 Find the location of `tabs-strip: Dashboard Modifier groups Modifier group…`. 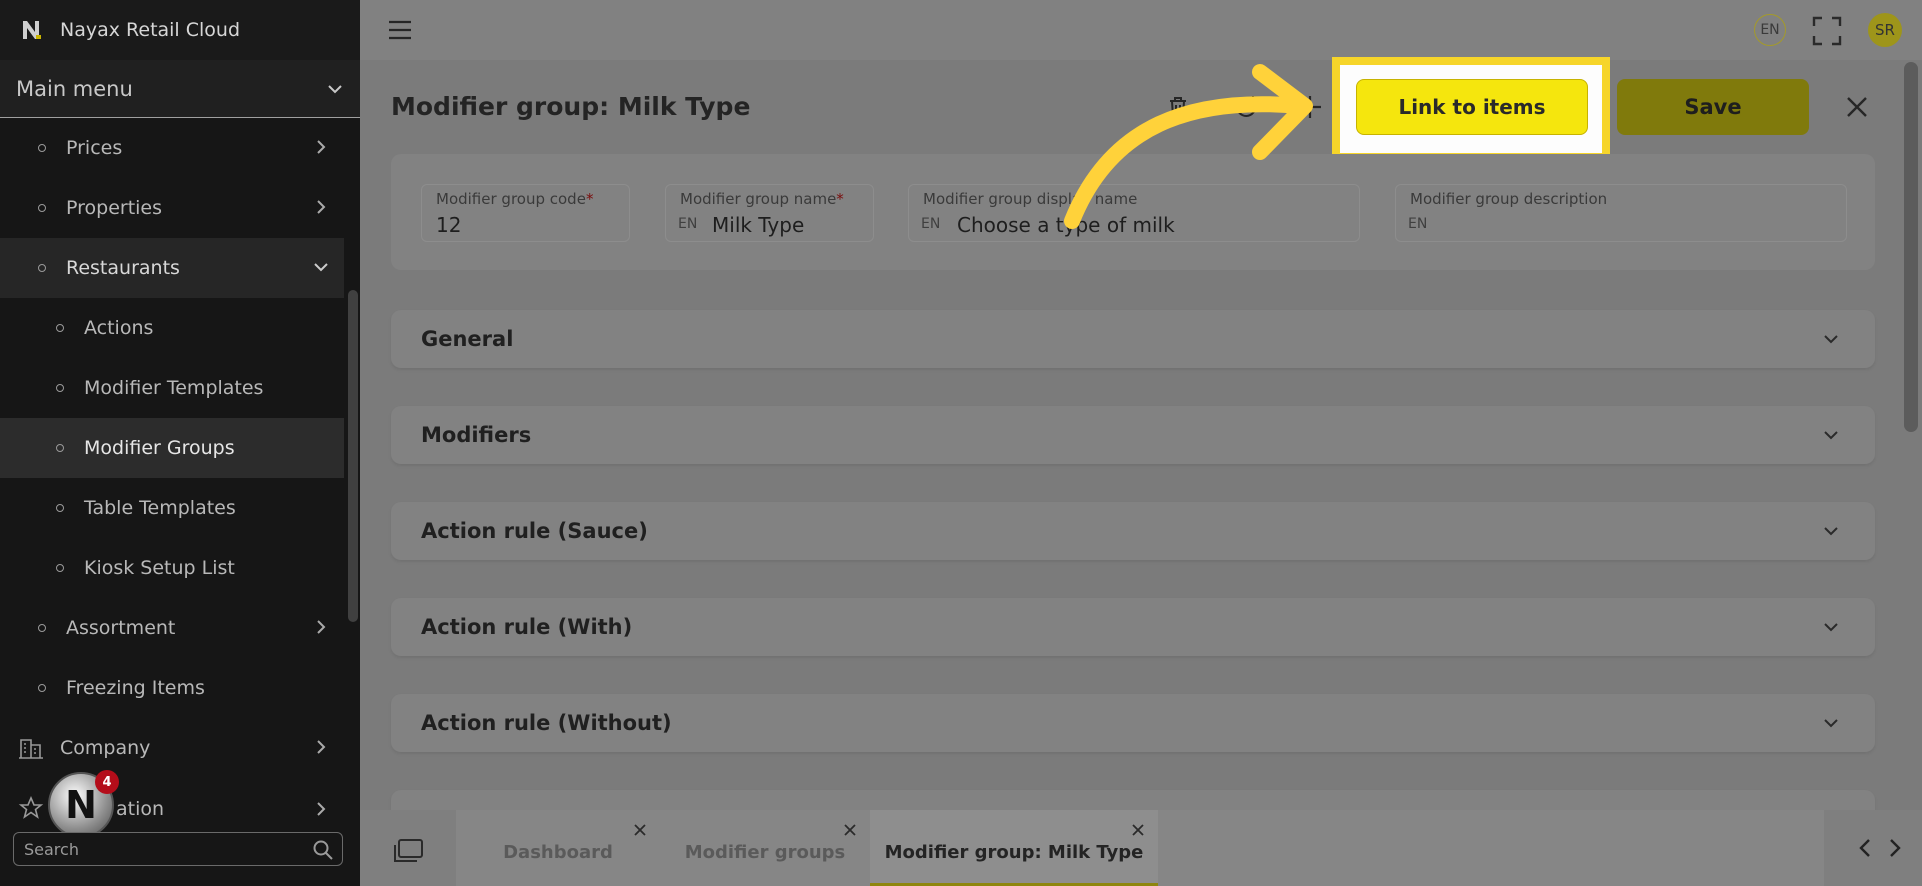

tabs-strip: Dashboard Modifier groups Modifier group… is located at coordinates (1140, 848).